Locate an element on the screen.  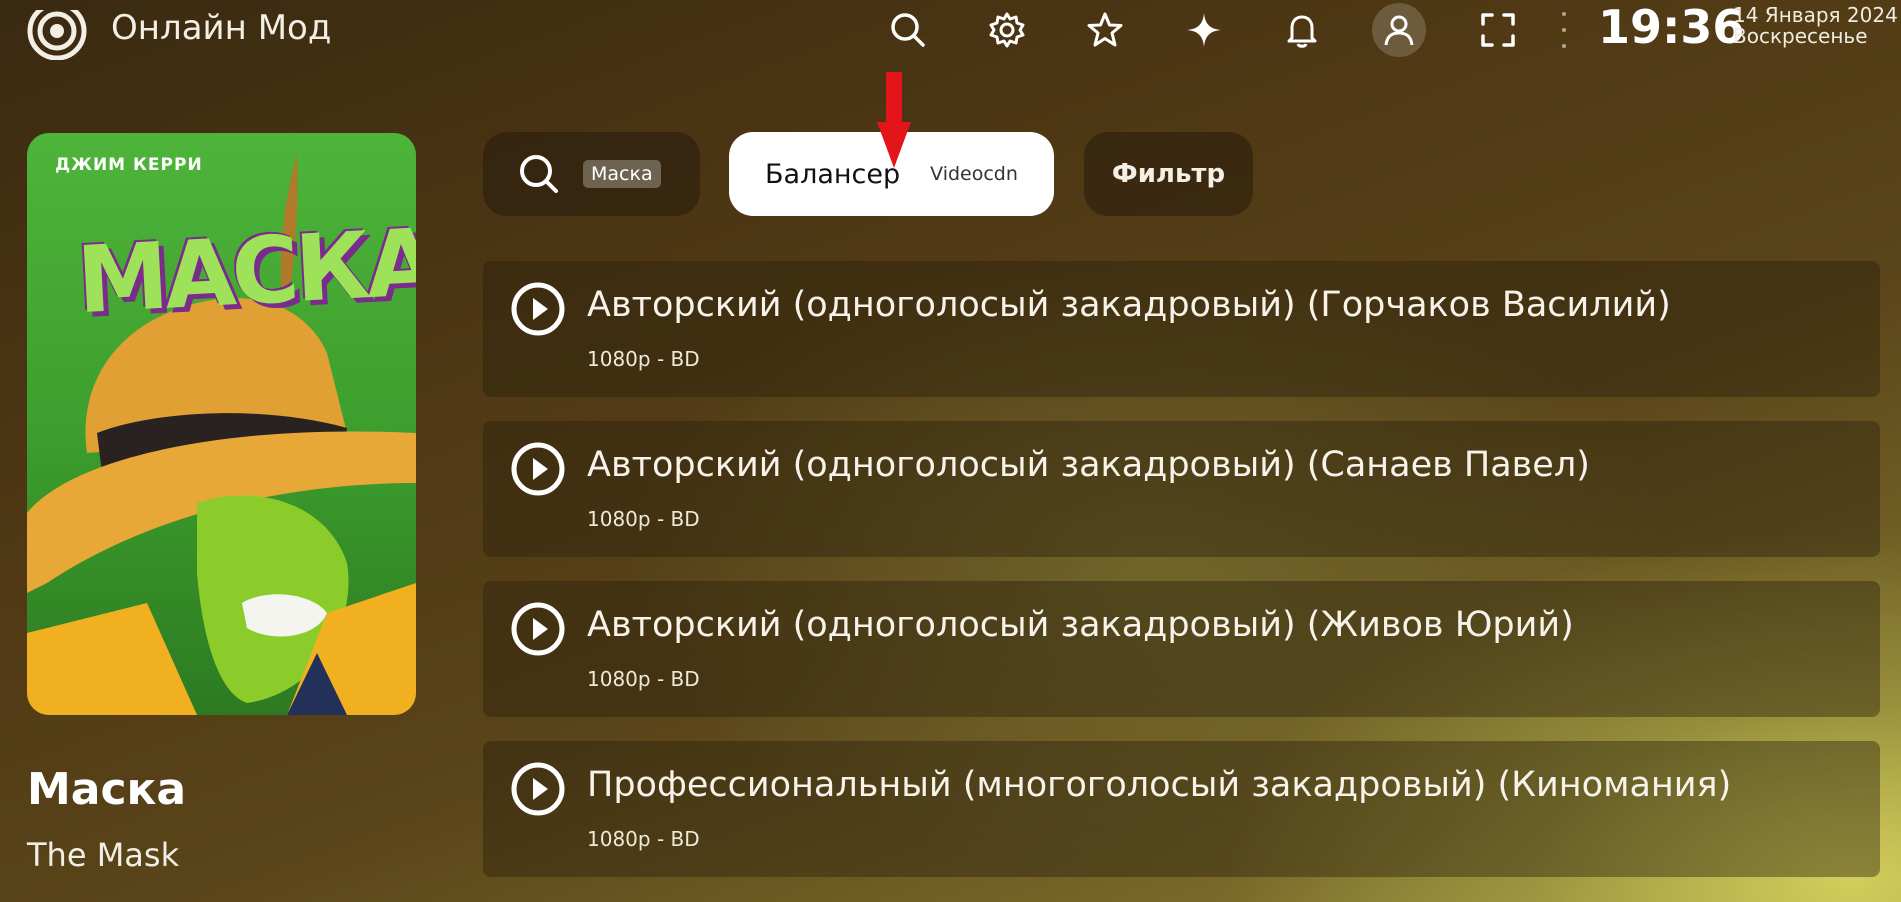
fullscreen-icon is located at coordinates (1498, 30).